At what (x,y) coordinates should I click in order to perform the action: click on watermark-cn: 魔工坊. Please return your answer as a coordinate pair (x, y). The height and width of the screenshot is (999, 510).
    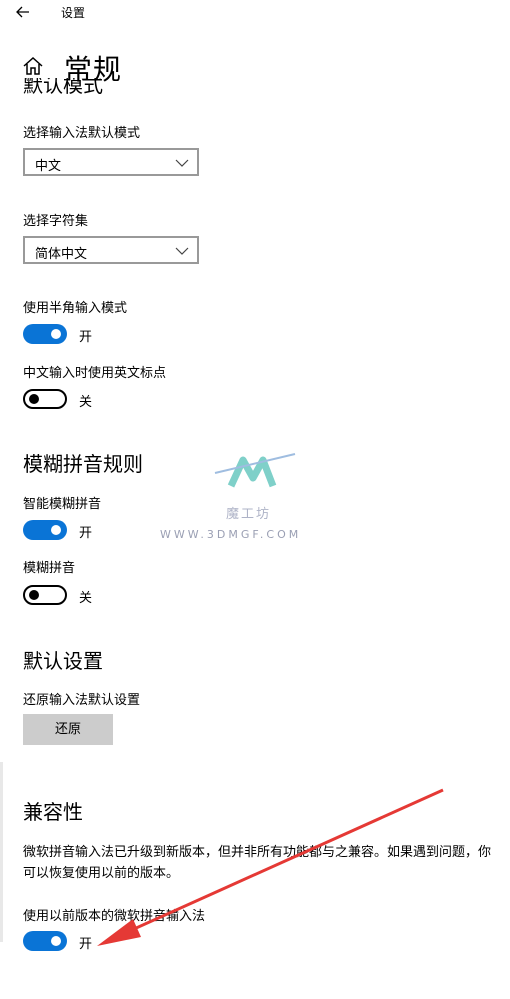
    Looking at the image, I should click on (249, 514).